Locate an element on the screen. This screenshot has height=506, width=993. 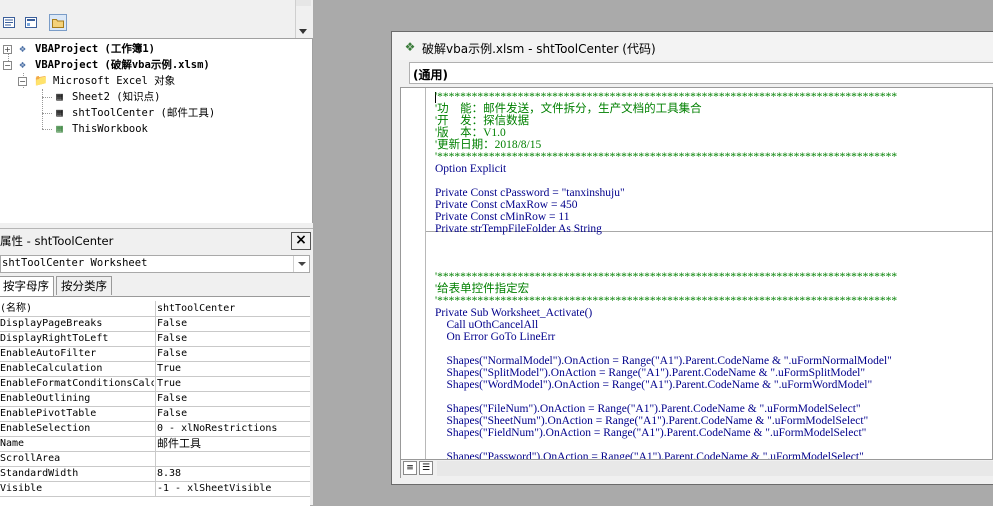
property-row: EnableFormatConditionsCalc True is located at coordinates (155, 384).